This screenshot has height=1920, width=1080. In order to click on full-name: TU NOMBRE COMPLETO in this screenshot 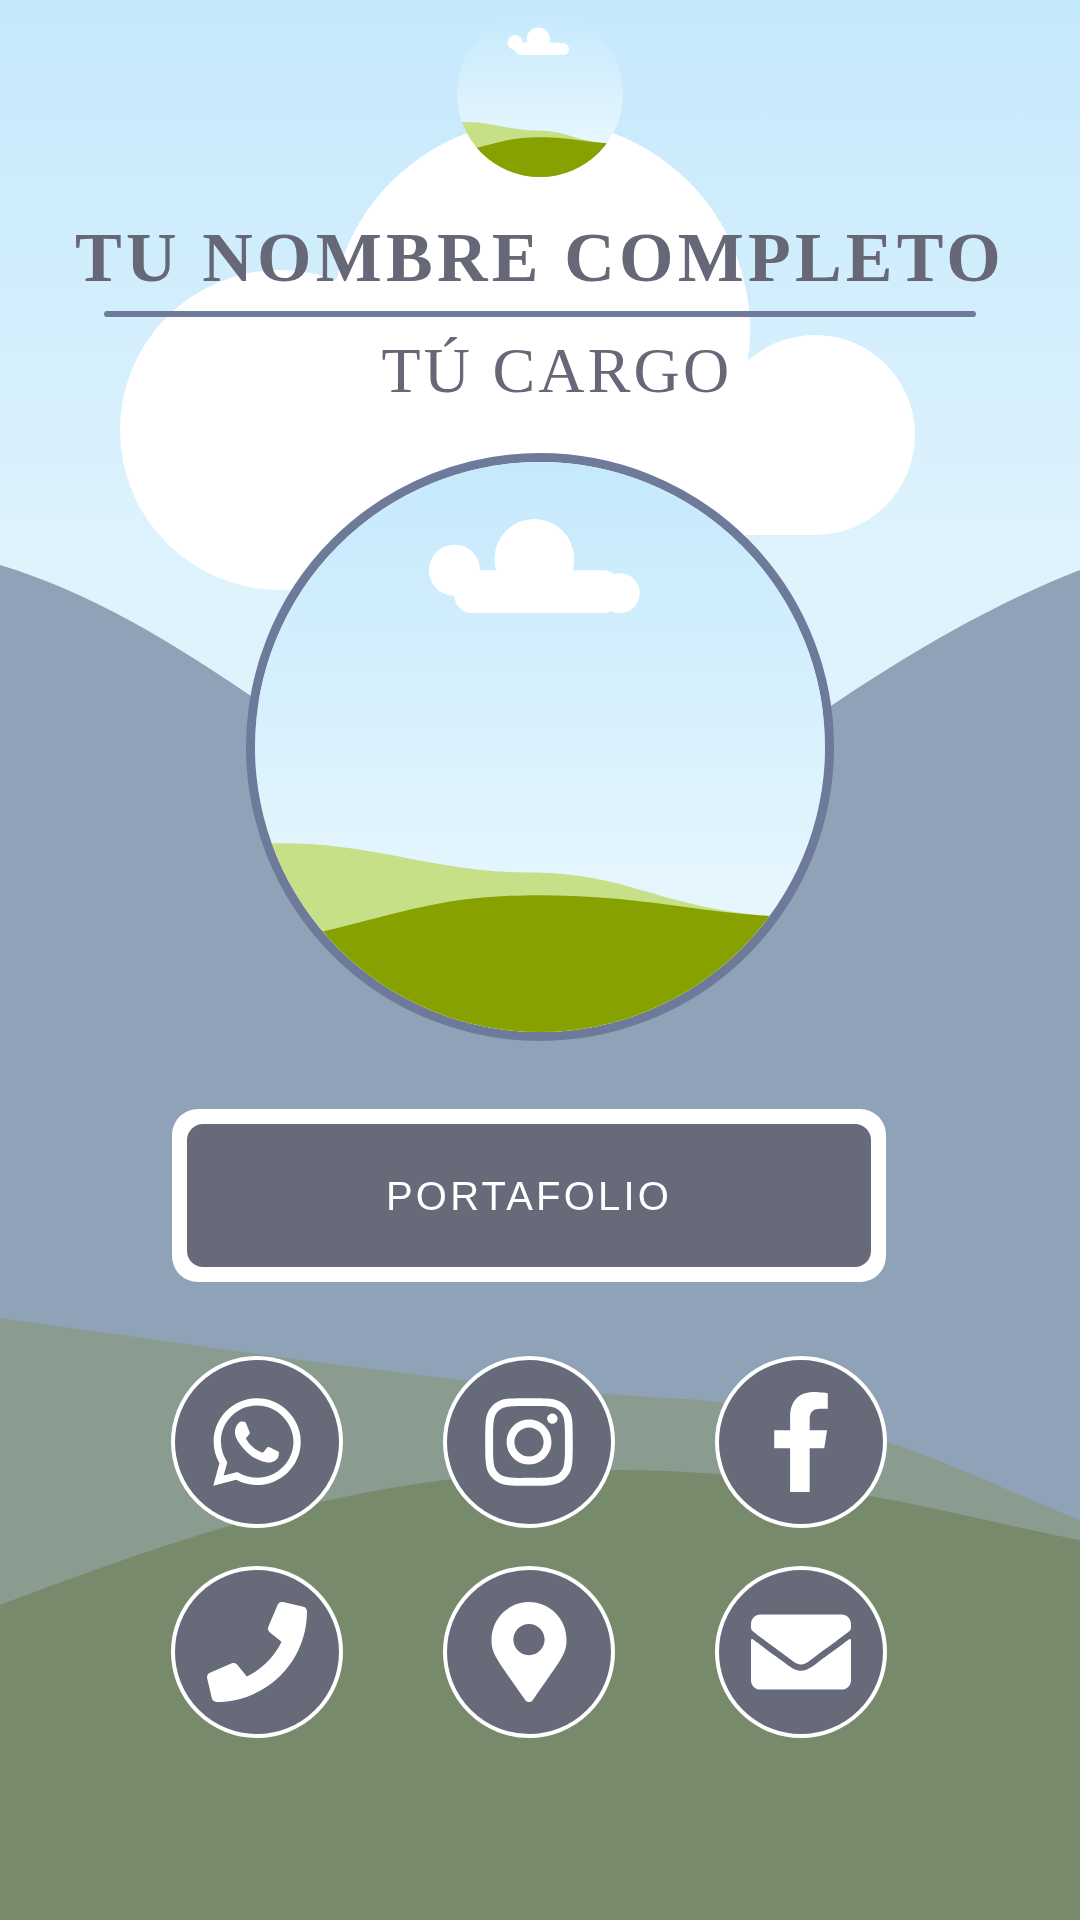, I will do `click(540, 258)`.